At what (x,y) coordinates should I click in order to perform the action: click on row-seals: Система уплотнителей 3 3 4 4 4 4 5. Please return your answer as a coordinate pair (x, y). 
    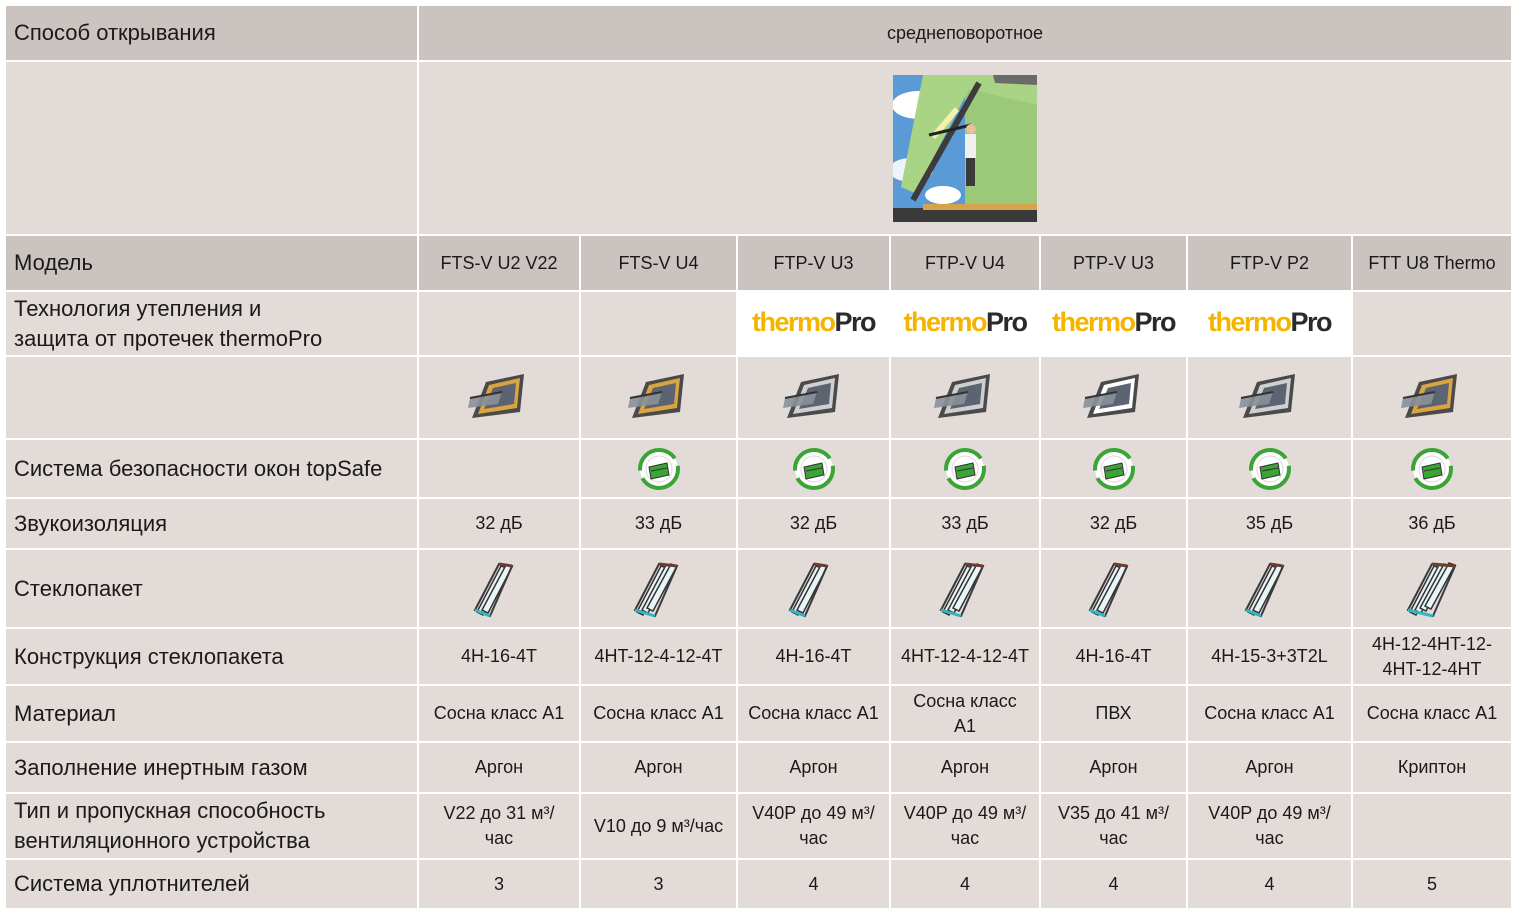
    Looking at the image, I should click on (758, 884).